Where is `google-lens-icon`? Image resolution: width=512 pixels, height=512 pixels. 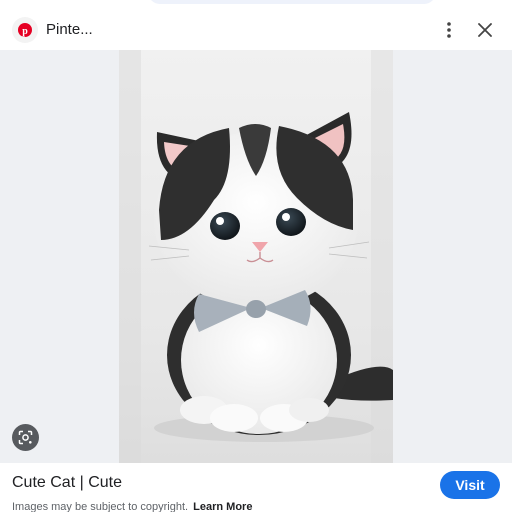
google-lens-icon is located at coordinates (25, 437).